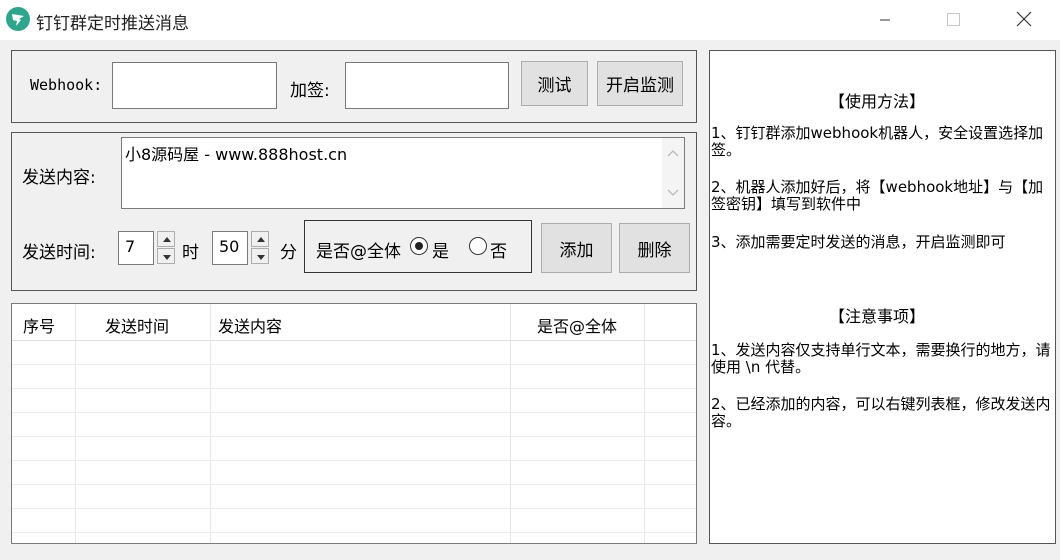 This screenshot has width=1060, height=560. I want to click on usage-item: 3、添加需要定时发送的消息，开启监测即可, so click(858, 242).